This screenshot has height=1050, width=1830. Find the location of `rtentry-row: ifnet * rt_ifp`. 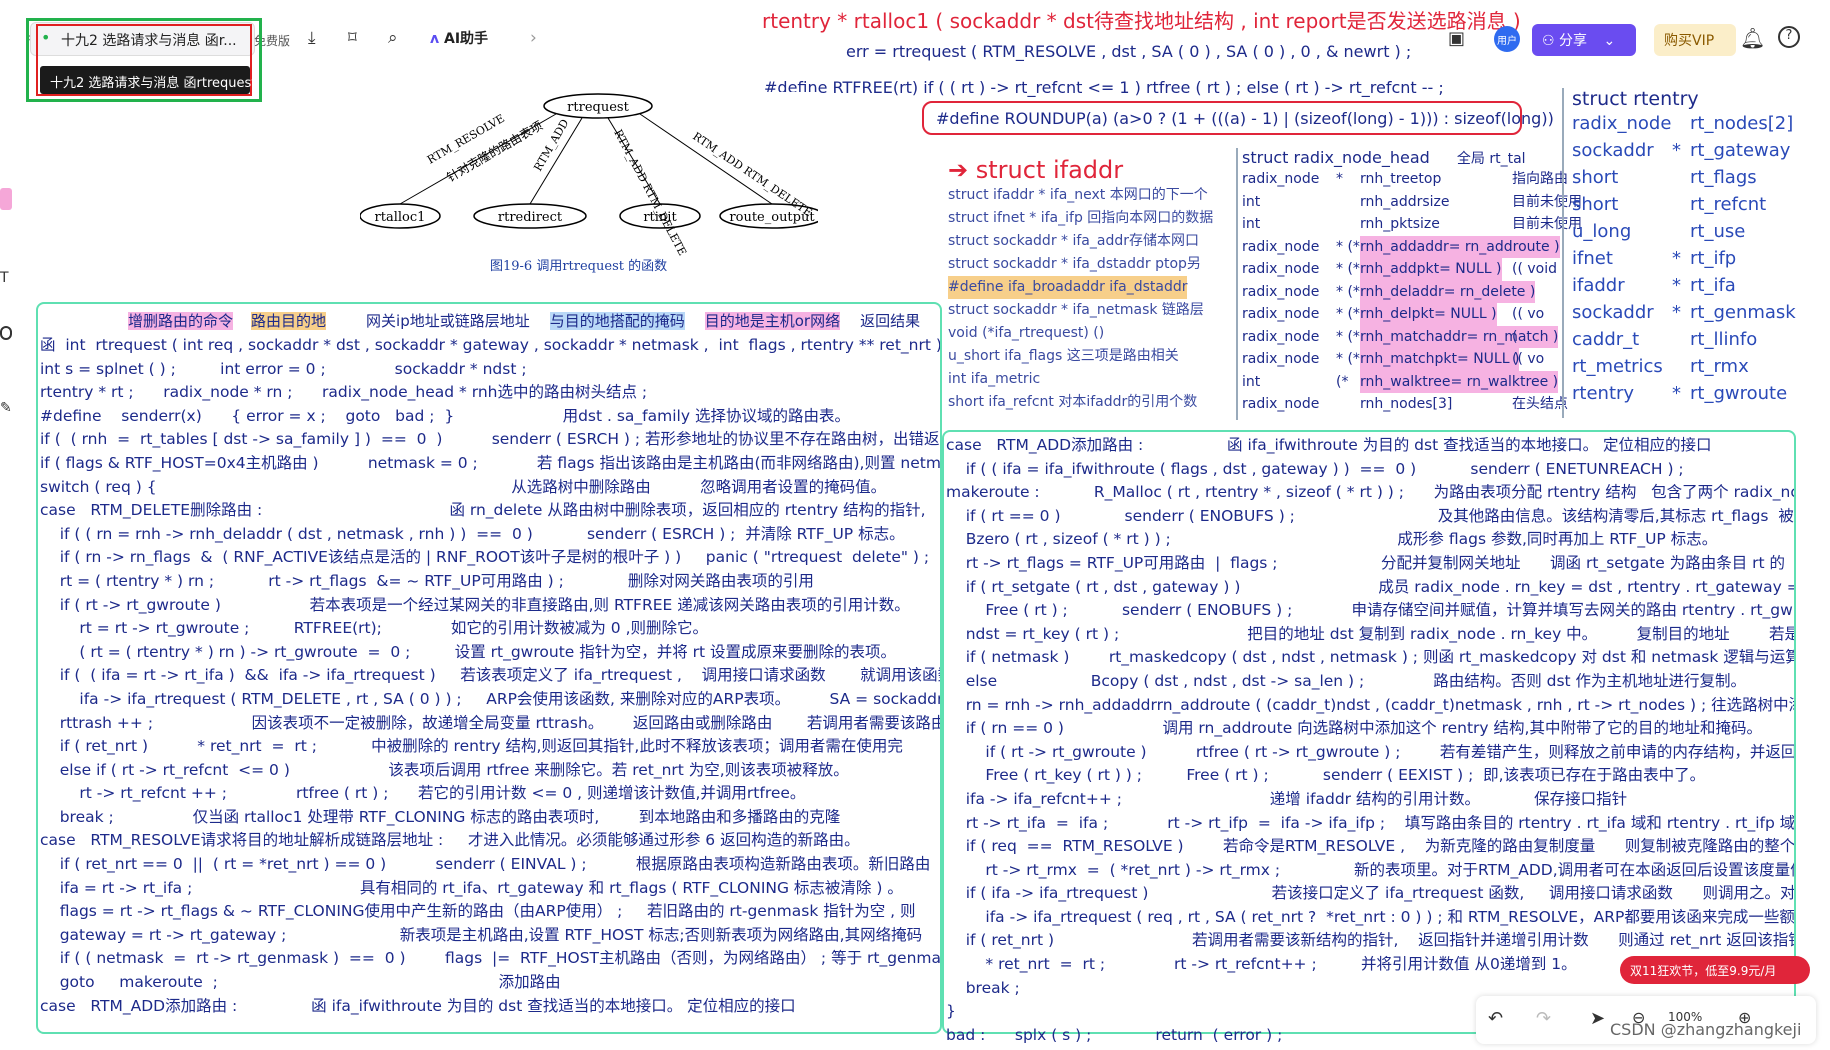

rtentry-row: ifnet * rt_ifp is located at coordinates (1680, 258).